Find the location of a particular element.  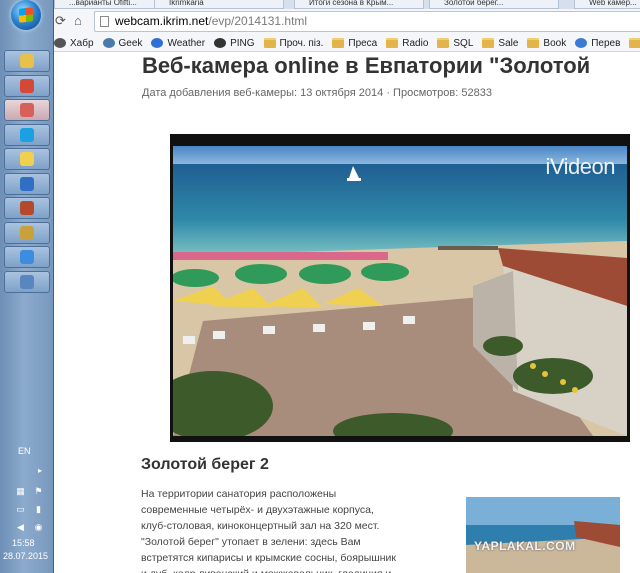

bookmark-item: Radio is located at coordinates (407, 42).